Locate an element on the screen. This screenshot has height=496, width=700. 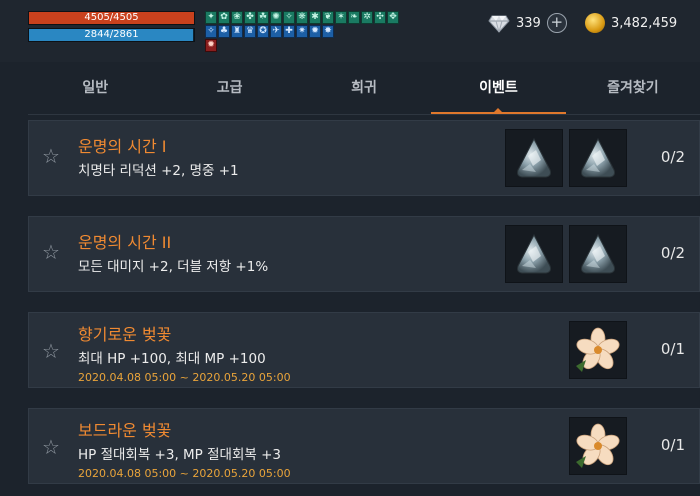
tabs-divider is located at coordinates (364, 114).